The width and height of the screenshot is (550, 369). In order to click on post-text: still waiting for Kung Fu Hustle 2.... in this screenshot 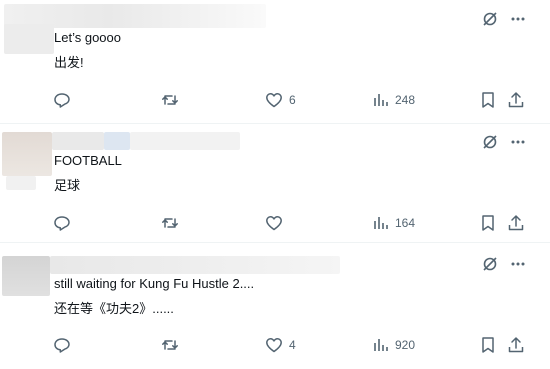, I will do `click(154, 283)`.